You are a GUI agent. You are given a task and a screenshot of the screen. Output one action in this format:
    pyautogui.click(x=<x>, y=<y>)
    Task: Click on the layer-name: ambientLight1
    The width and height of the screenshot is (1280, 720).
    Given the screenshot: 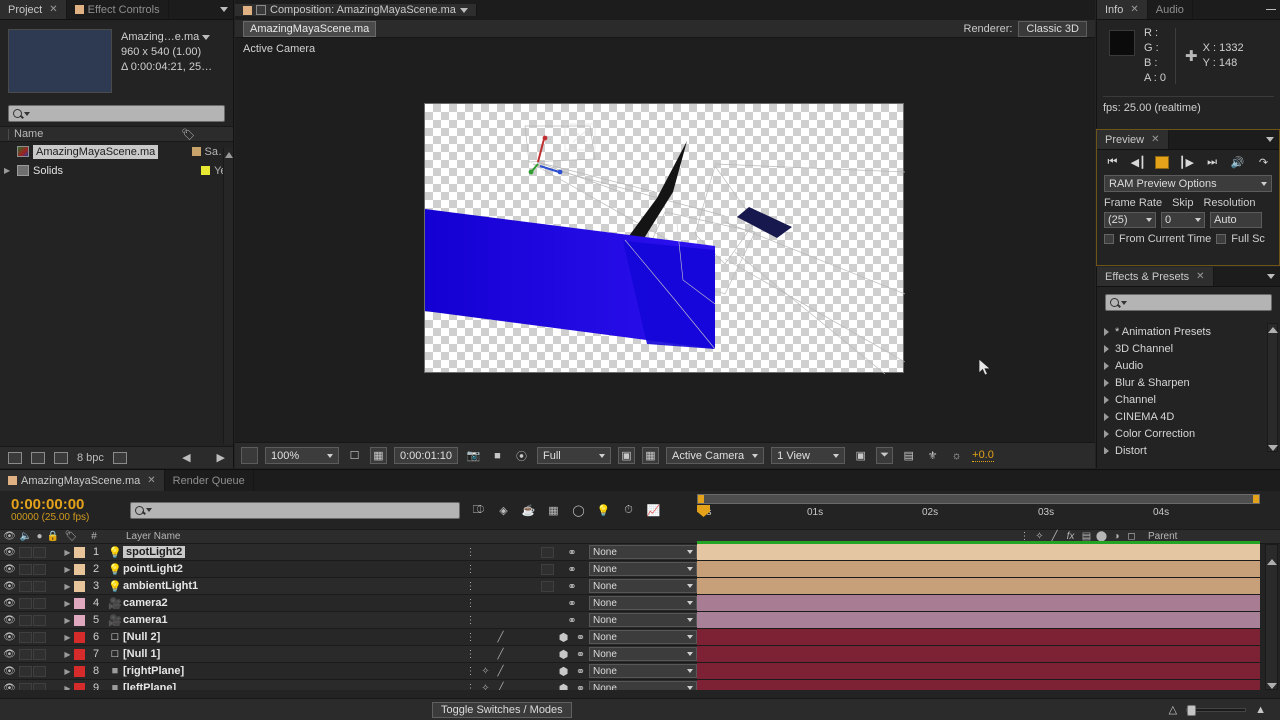 What is the action you would take?
    pyautogui.click(x=160, y=586)
    